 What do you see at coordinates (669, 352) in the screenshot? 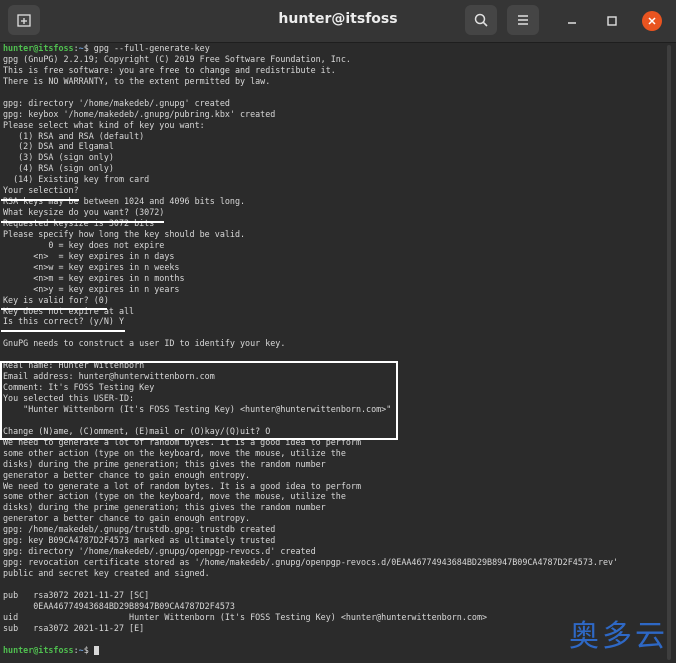
I see `scrollbar` at bounding box center [669, 352].